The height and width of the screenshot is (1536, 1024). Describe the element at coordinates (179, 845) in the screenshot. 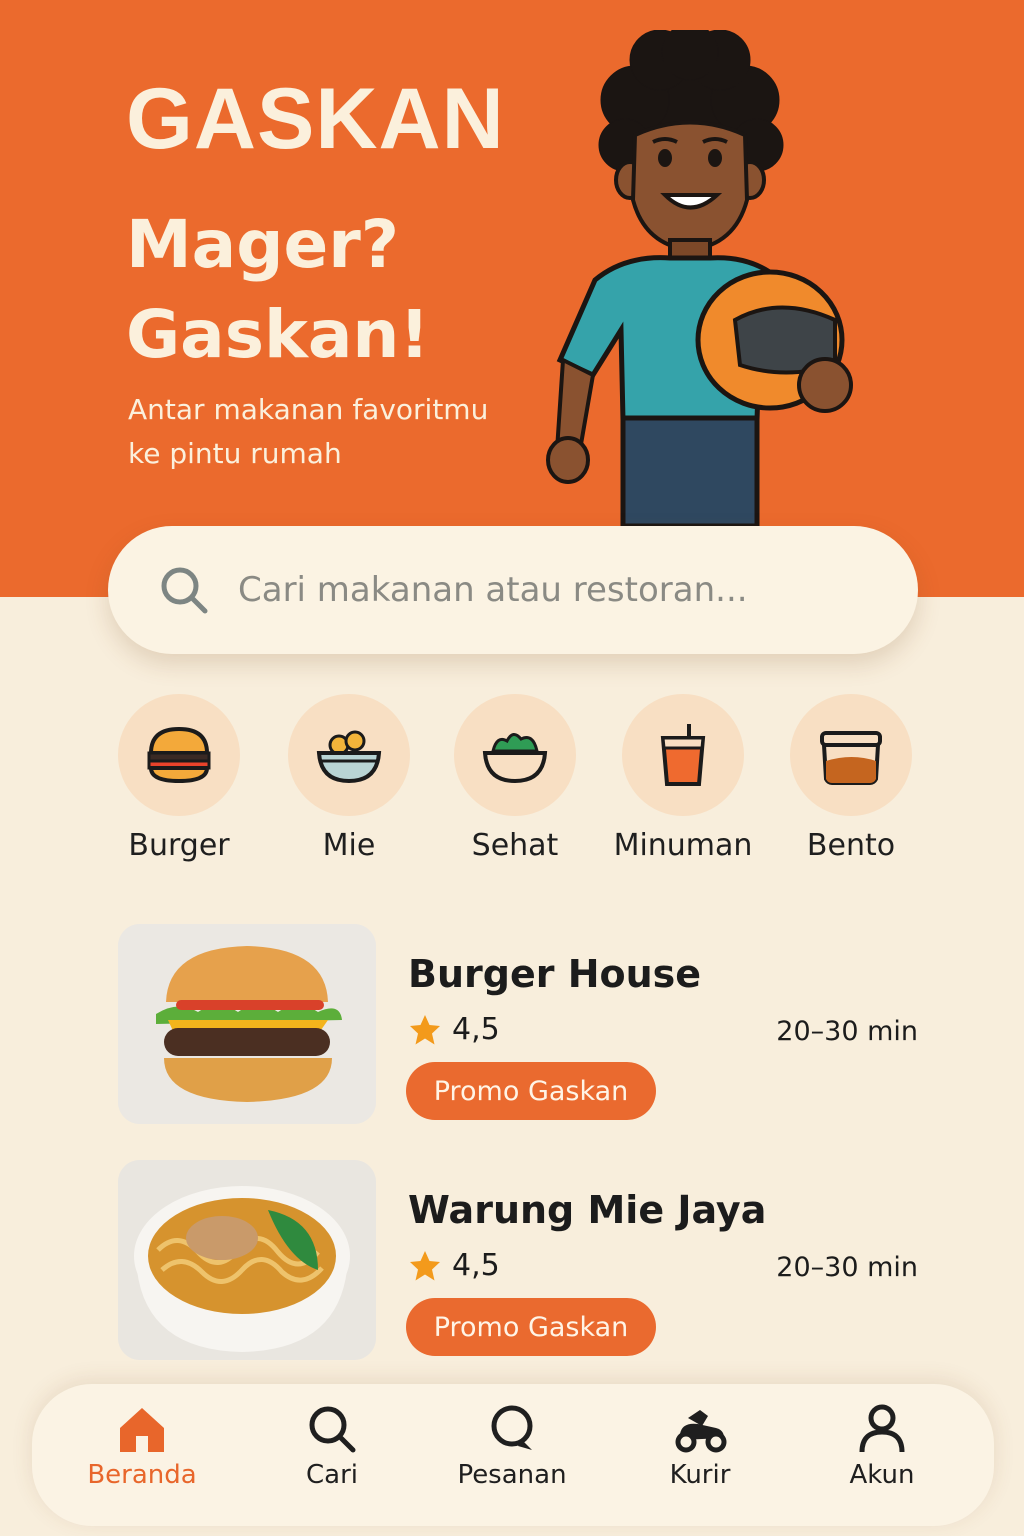

I see `category-label: Burger` at that location.